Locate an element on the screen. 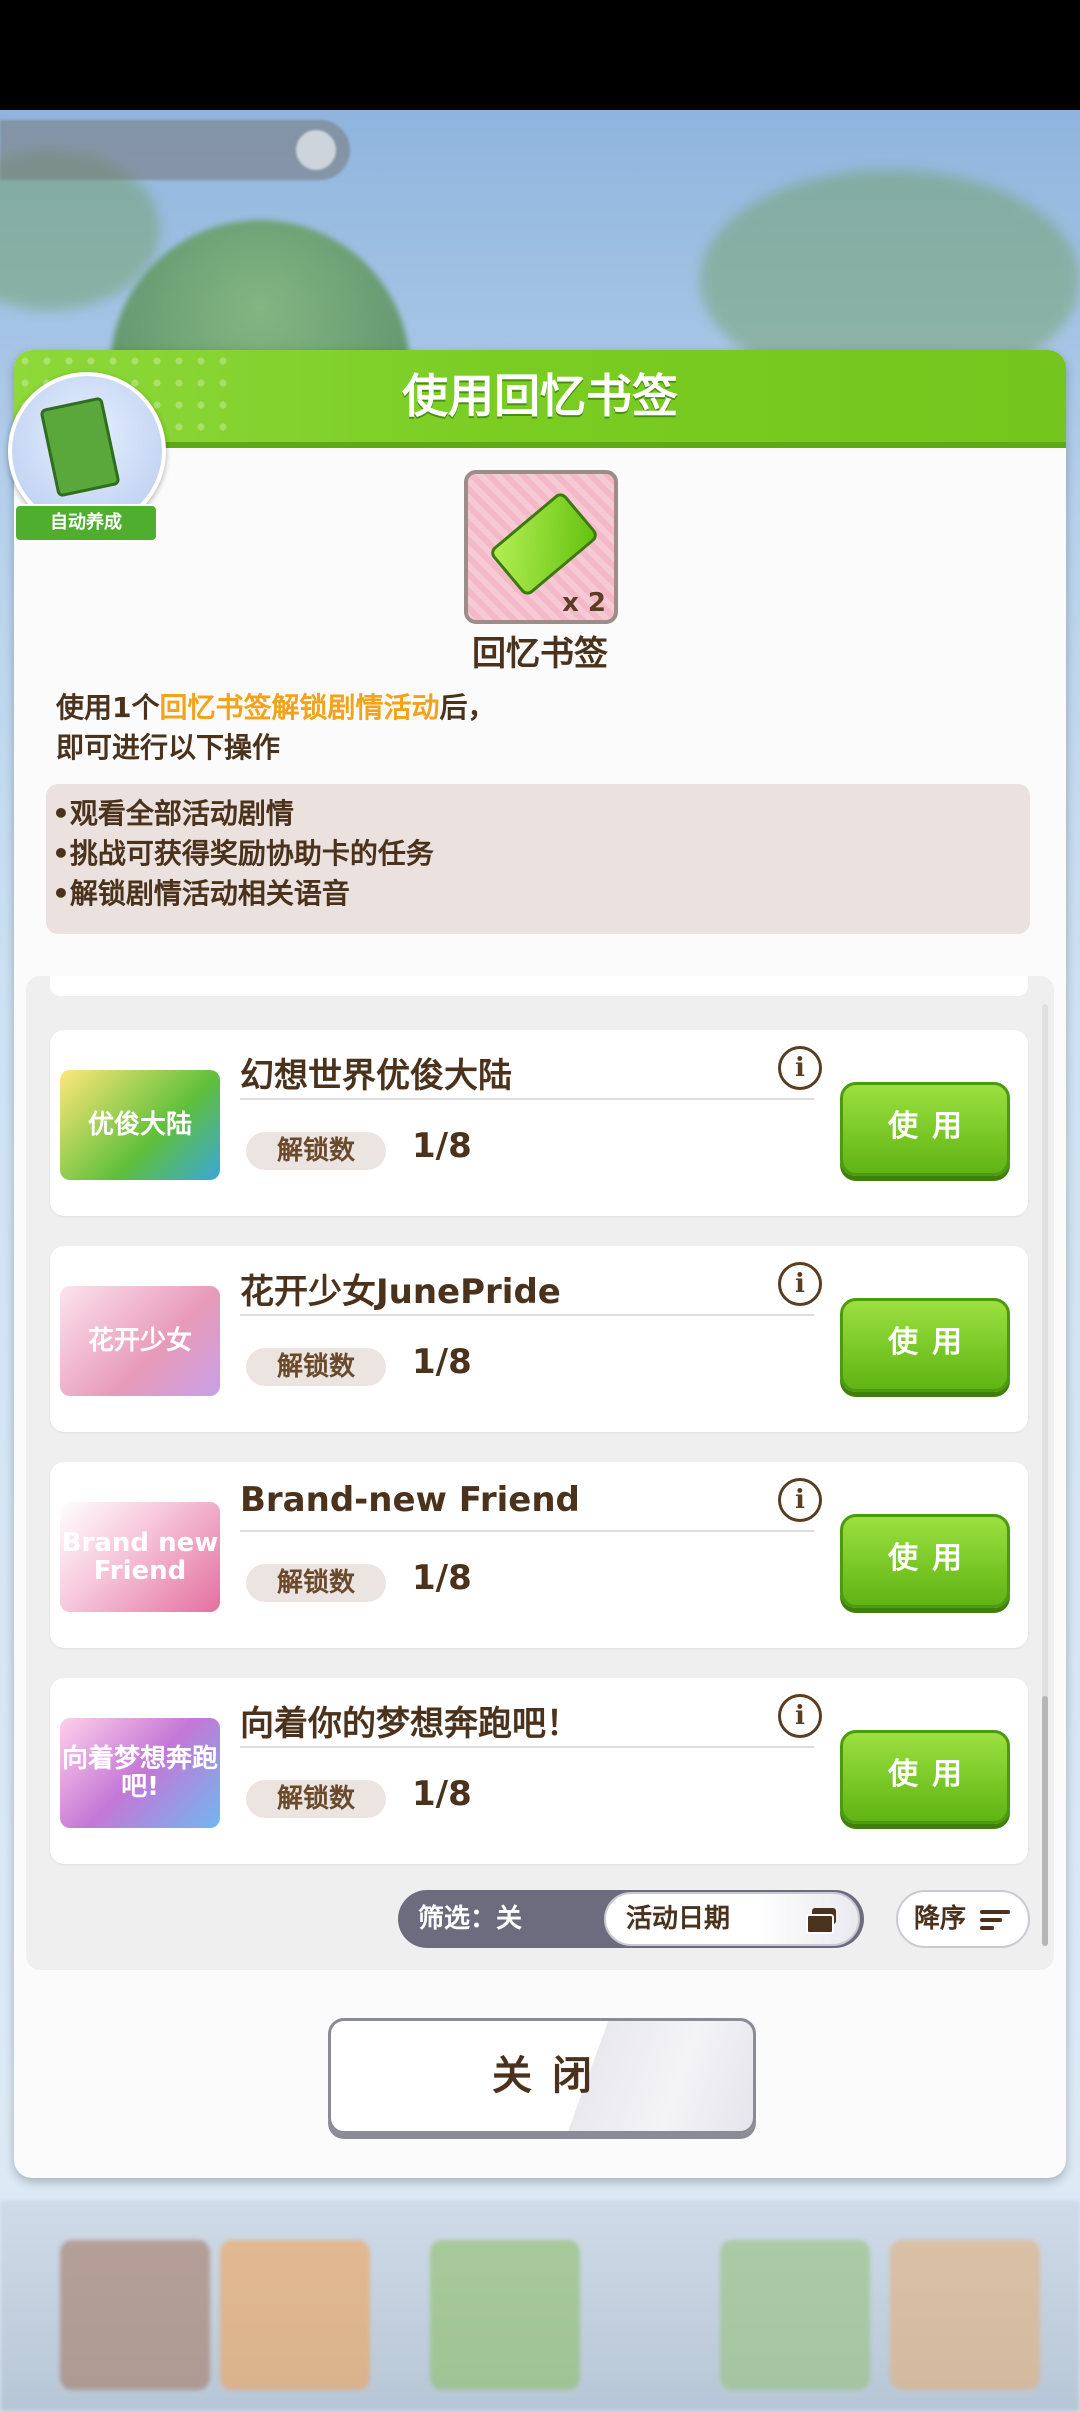  event-title: 花开少女JunePride is located at coordinates (400, 1292).